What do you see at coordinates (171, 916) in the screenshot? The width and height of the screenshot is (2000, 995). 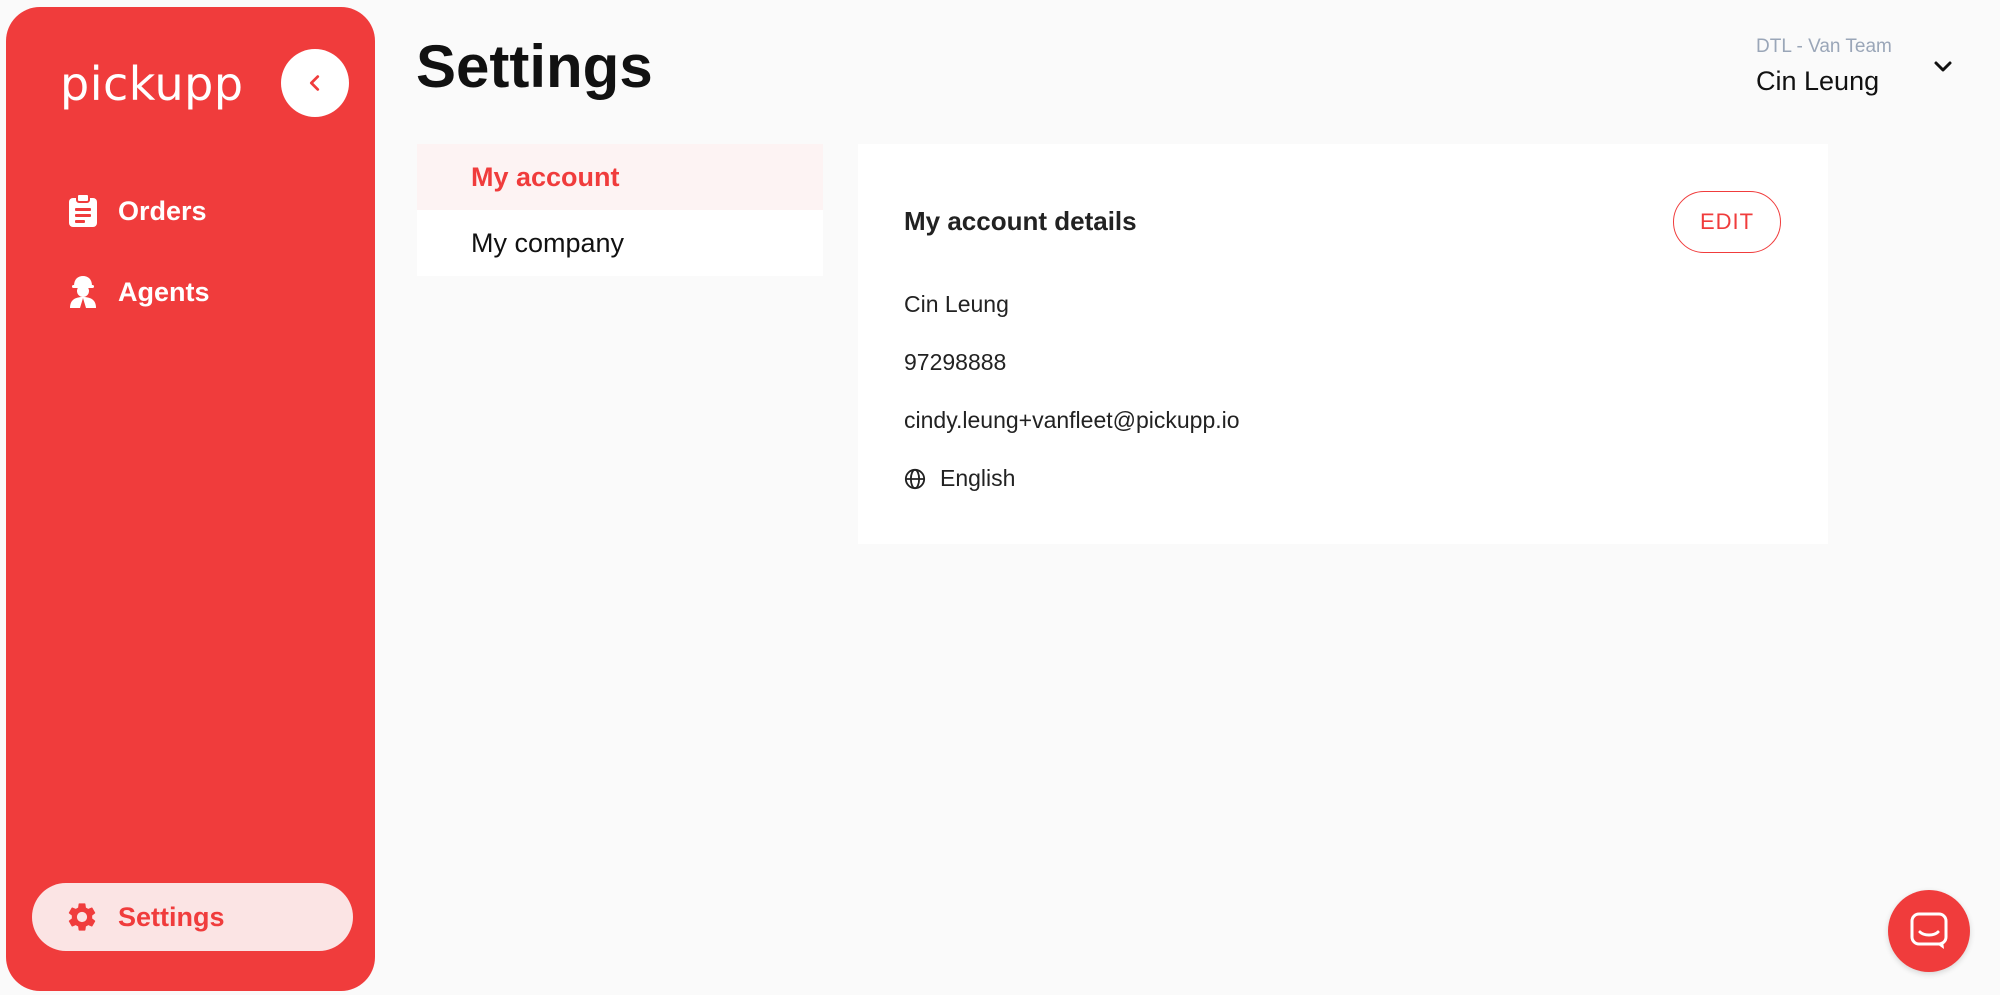 I see `sidebar-item-label: Settings` at bounding box center [171, 916].